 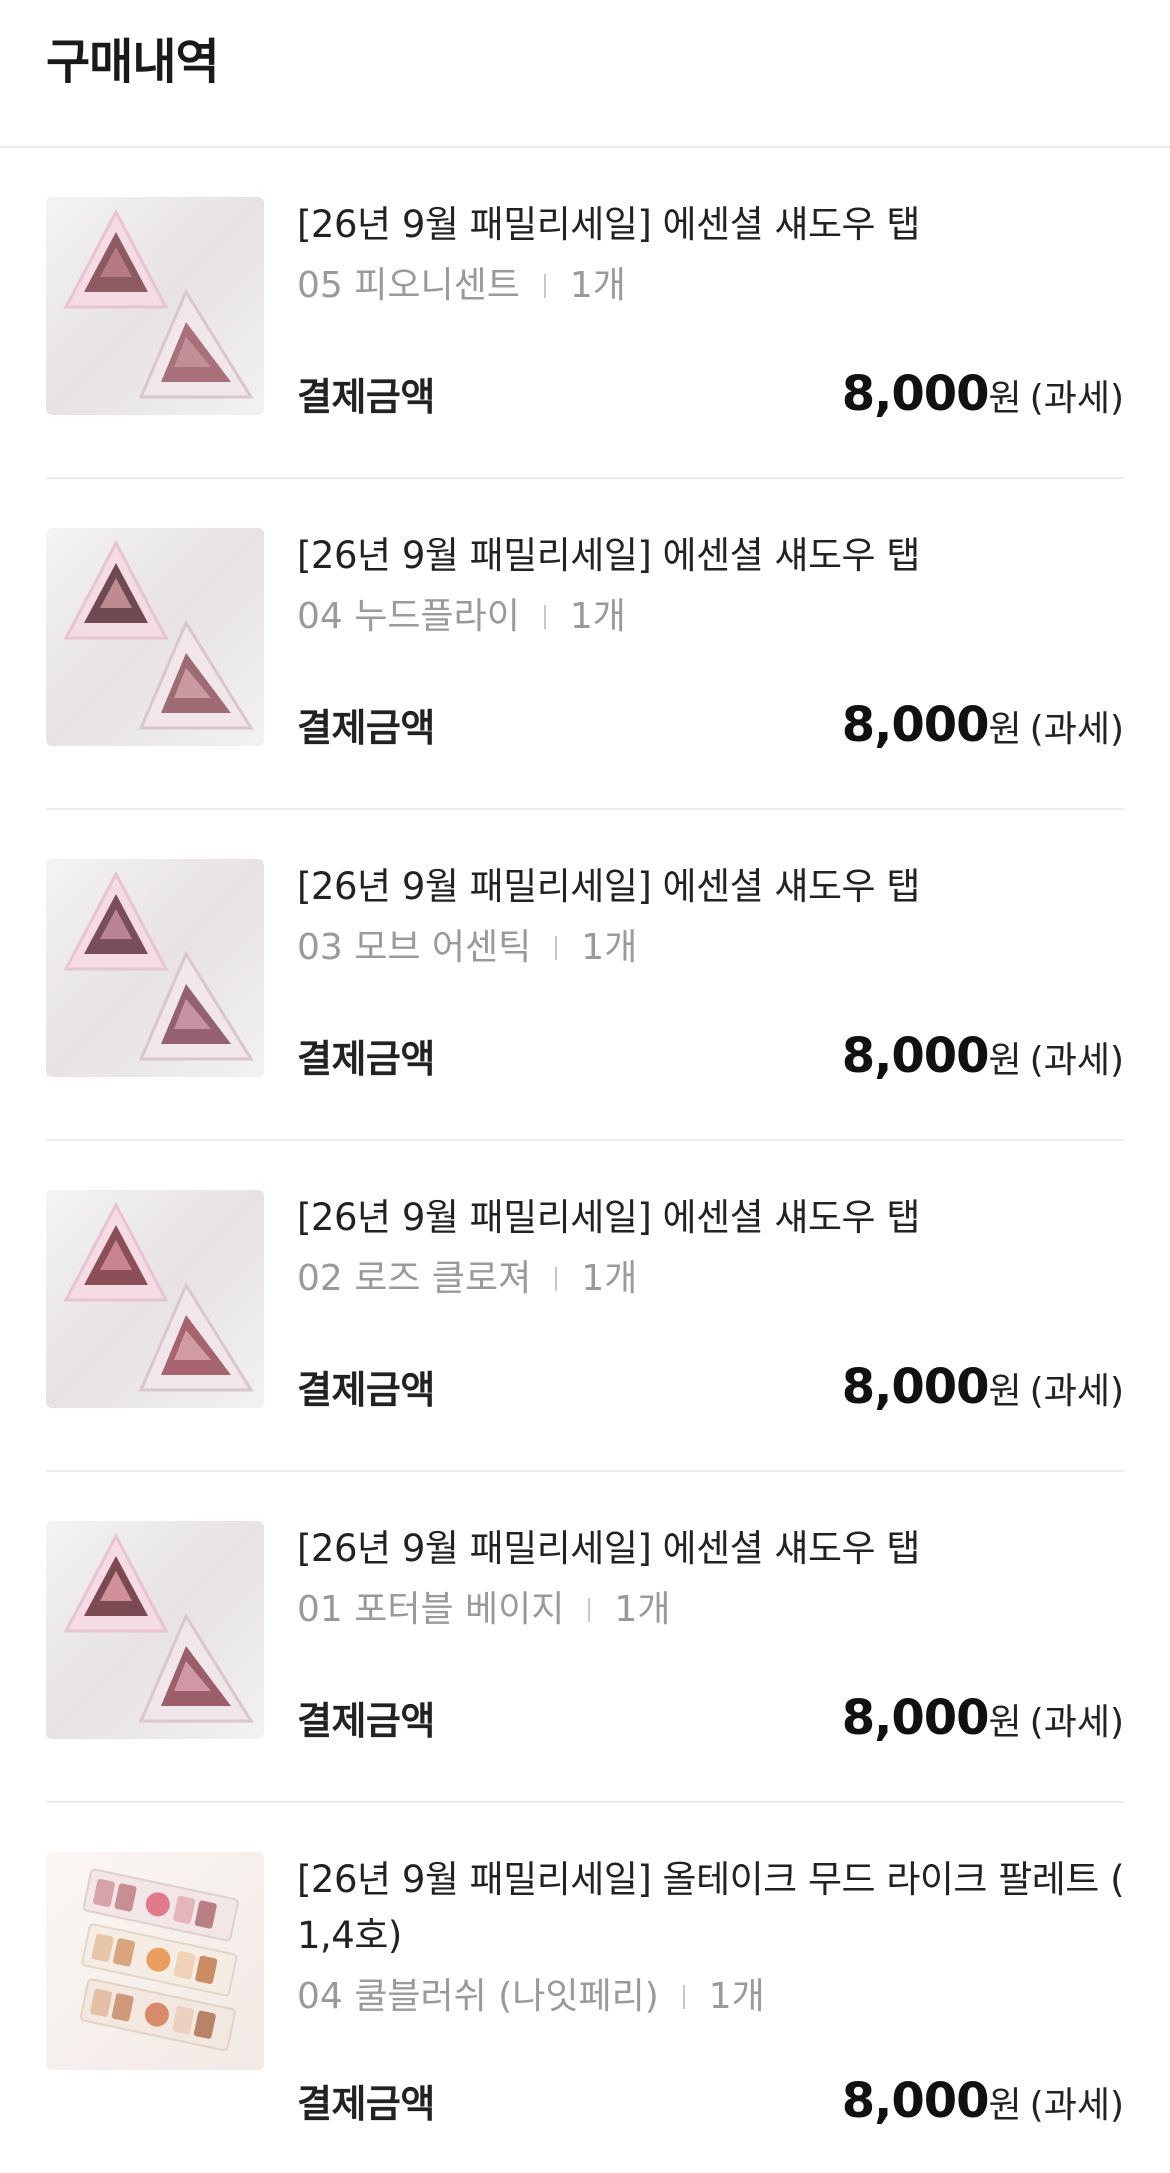 I want to click on product-option: 03 모브 어센틱 1개, so click(x=710, y=948).